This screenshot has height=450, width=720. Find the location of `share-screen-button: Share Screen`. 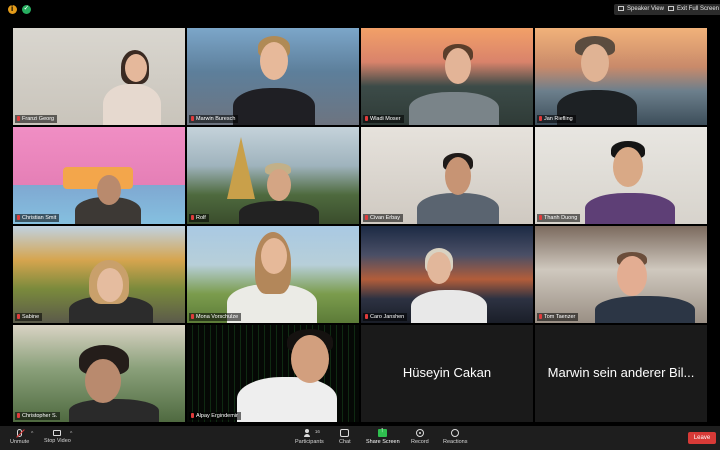

share-screen-button: Share Screen is located at coordinates (383, 436).